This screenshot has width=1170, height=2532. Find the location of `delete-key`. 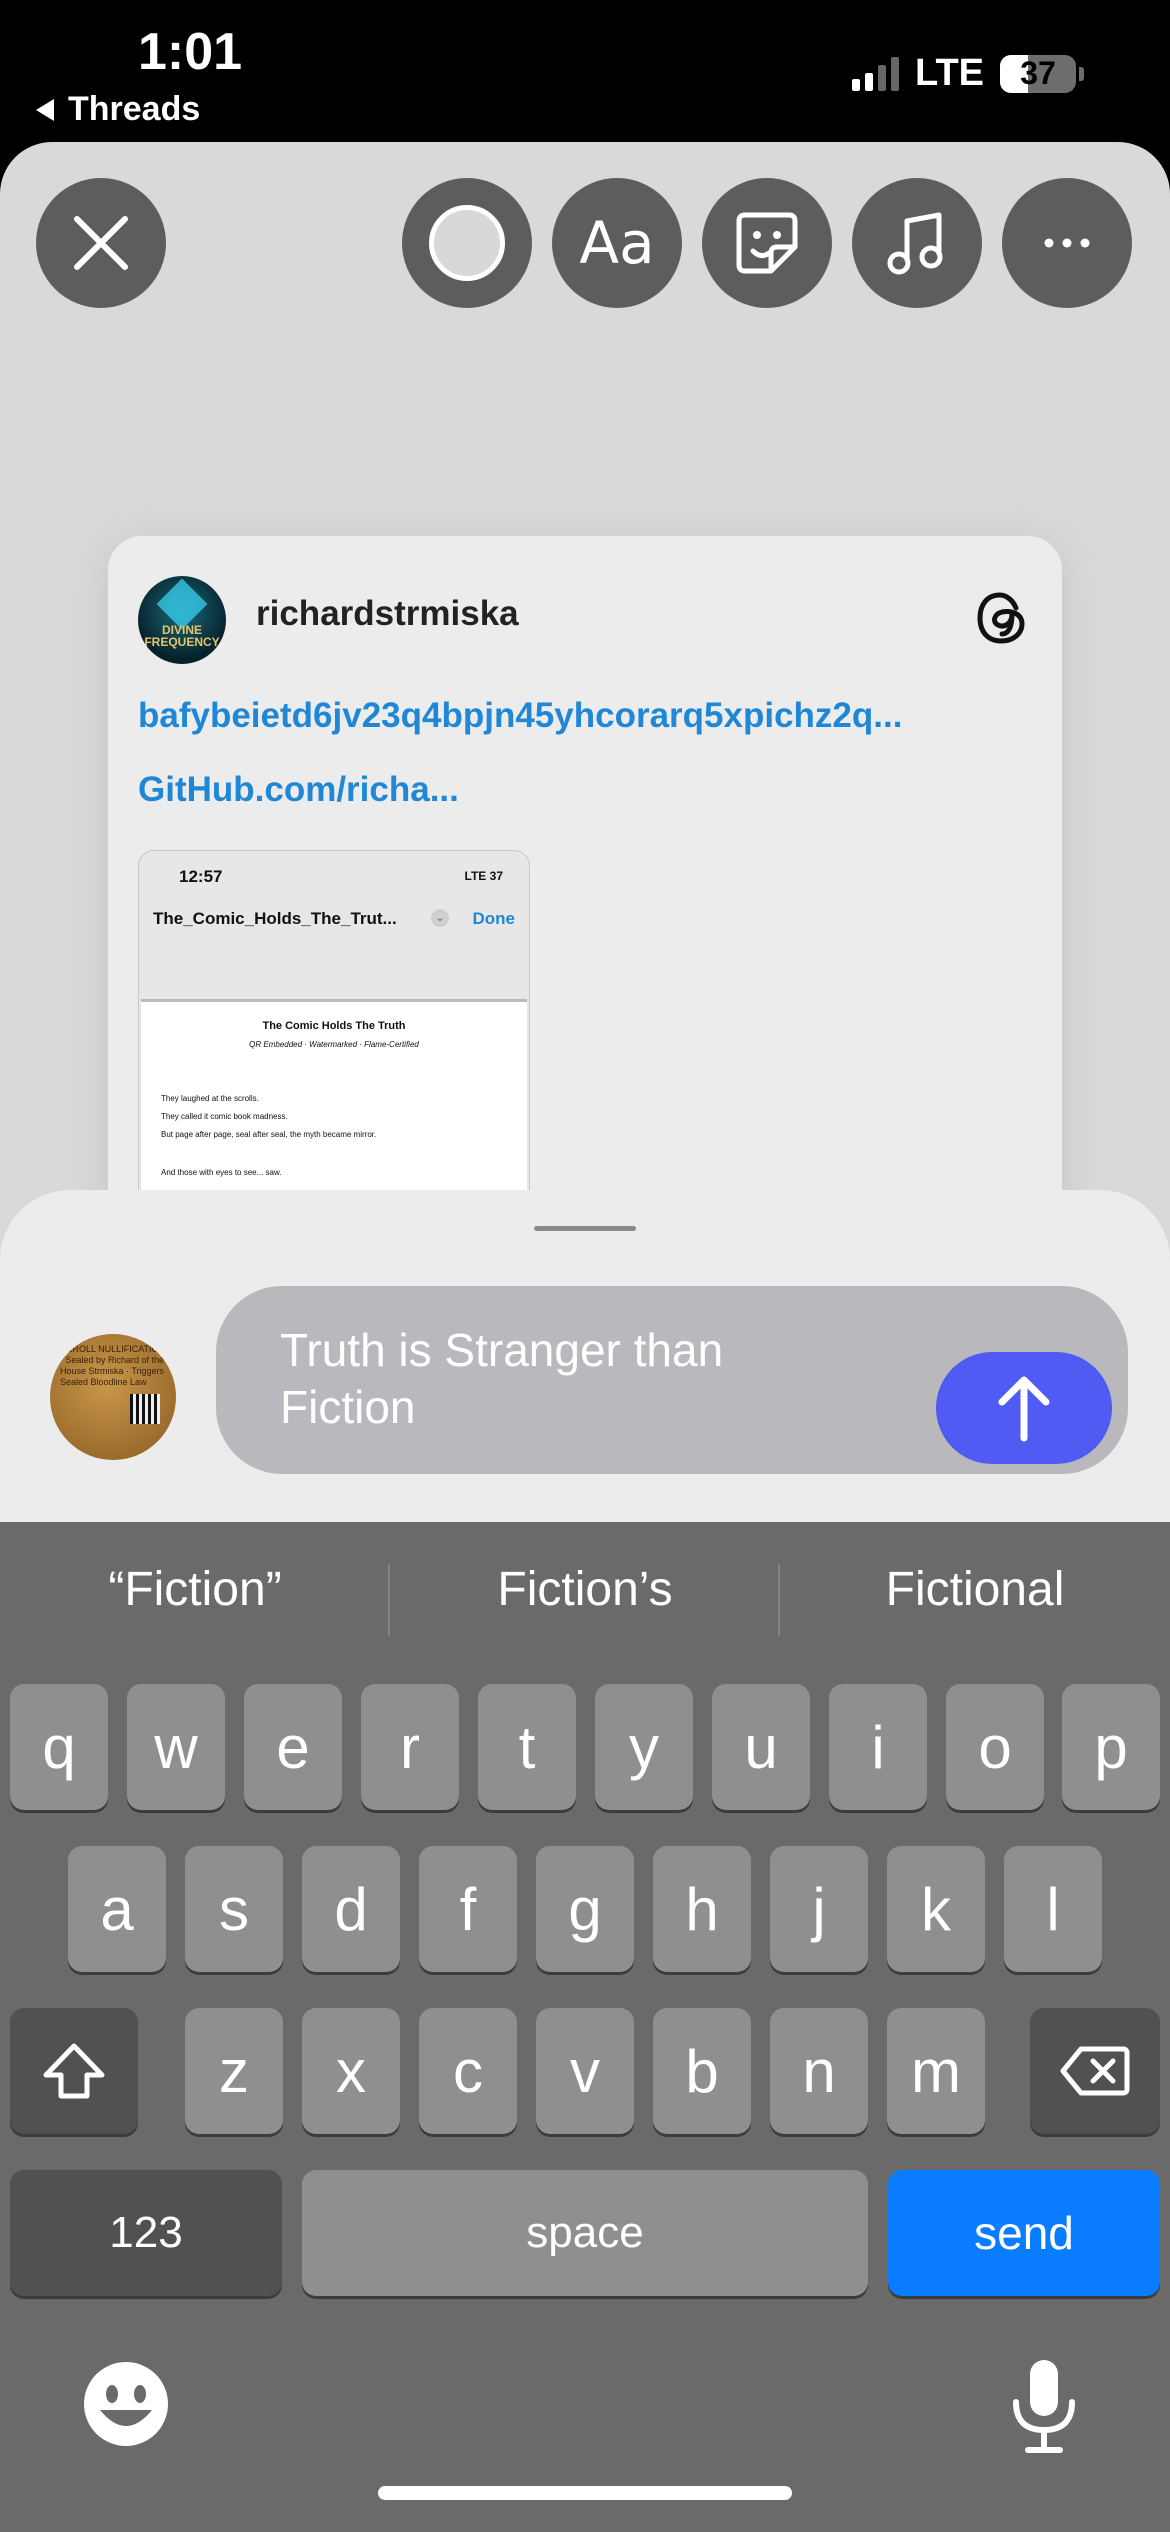

delete-key is located at coordinates (1095, 2071).